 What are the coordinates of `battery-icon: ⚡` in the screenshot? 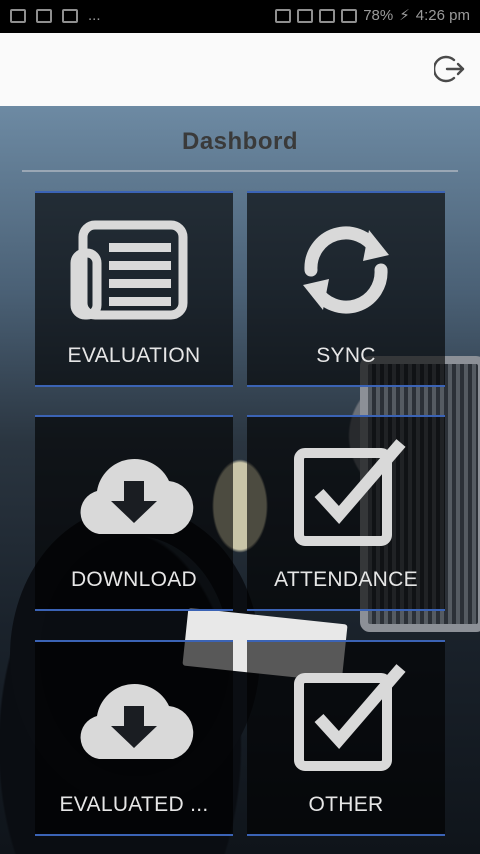 It's located at (404, 15).